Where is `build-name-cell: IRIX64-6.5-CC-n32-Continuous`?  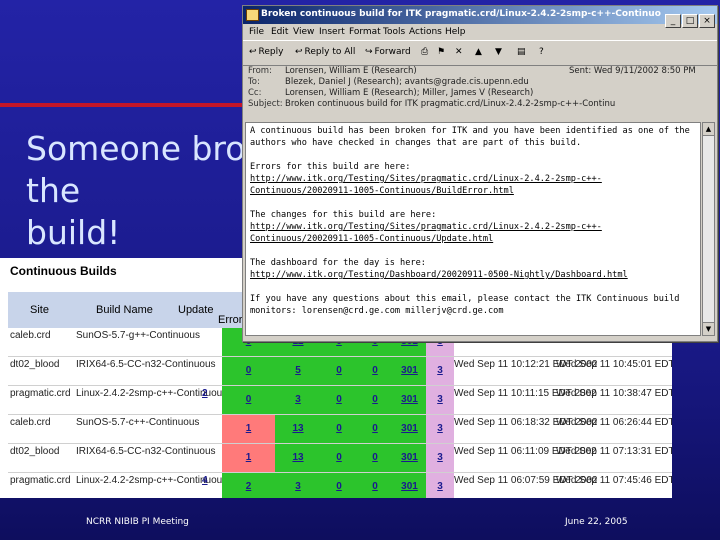
build-name-cell: IRIX64-6.5-CC-n32-Continuous is located at coordinates (146, 364).